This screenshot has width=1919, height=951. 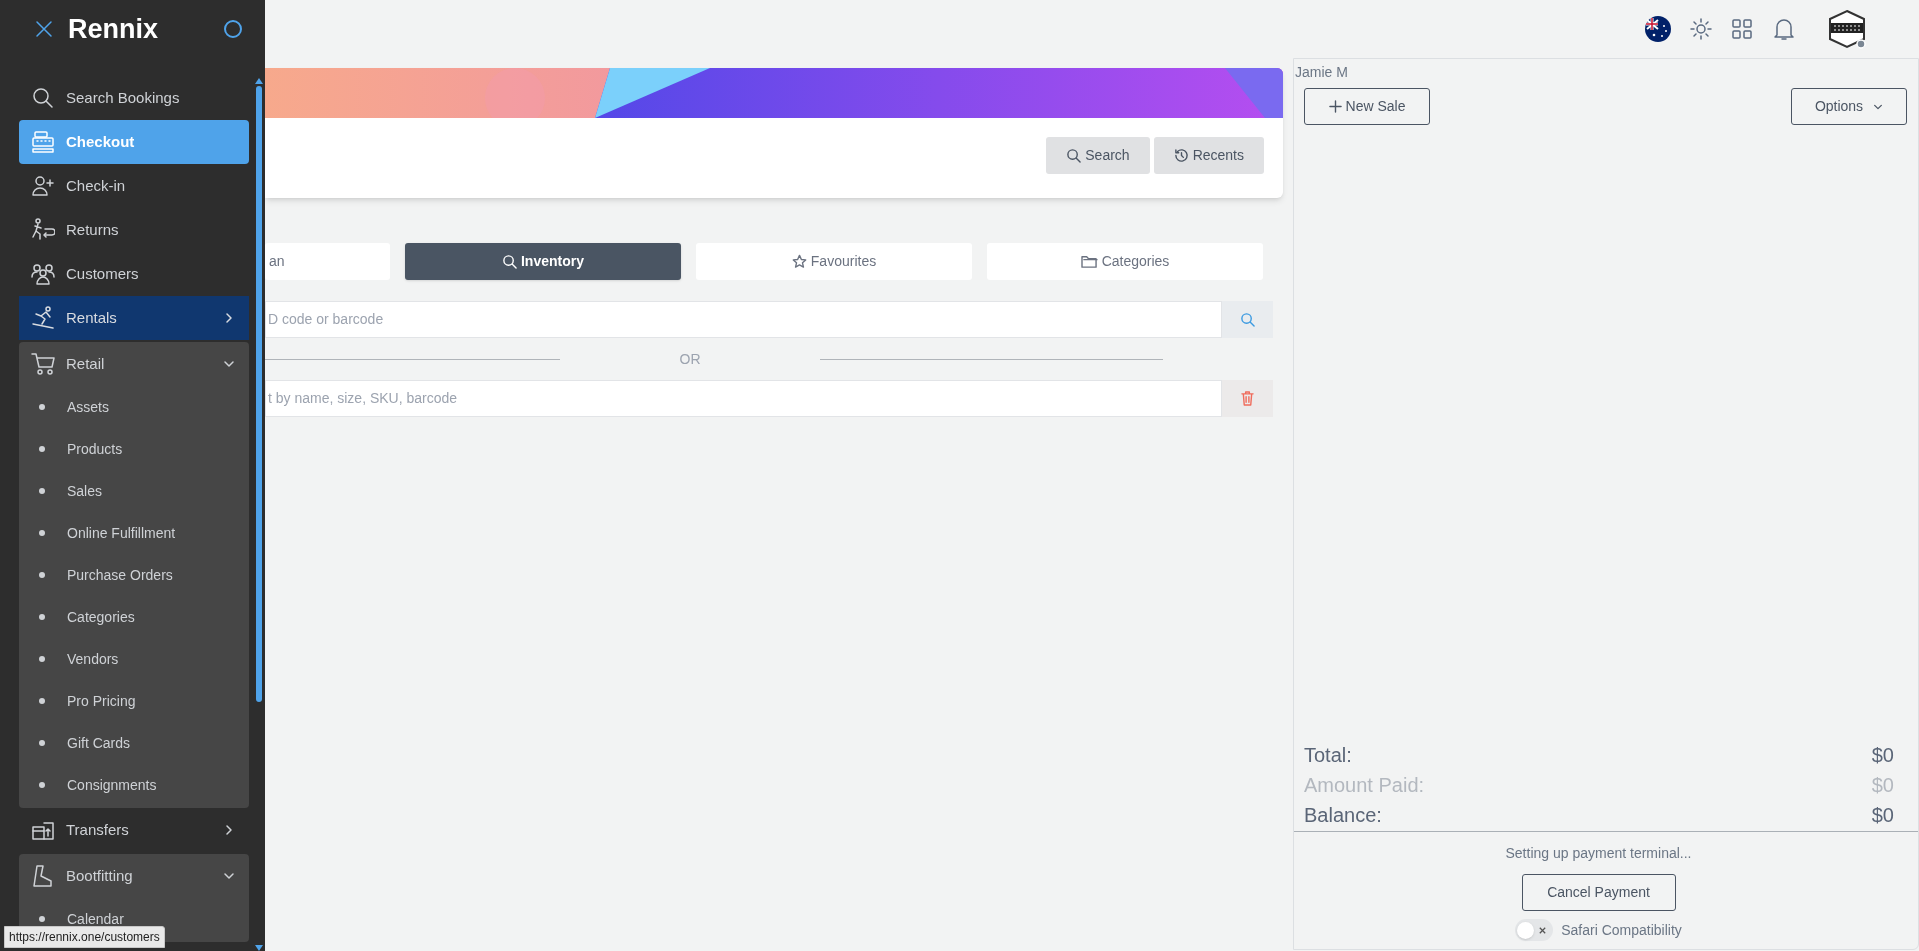 I want to click on total-label: Amount Paid:, so click(x=1364, y=785).